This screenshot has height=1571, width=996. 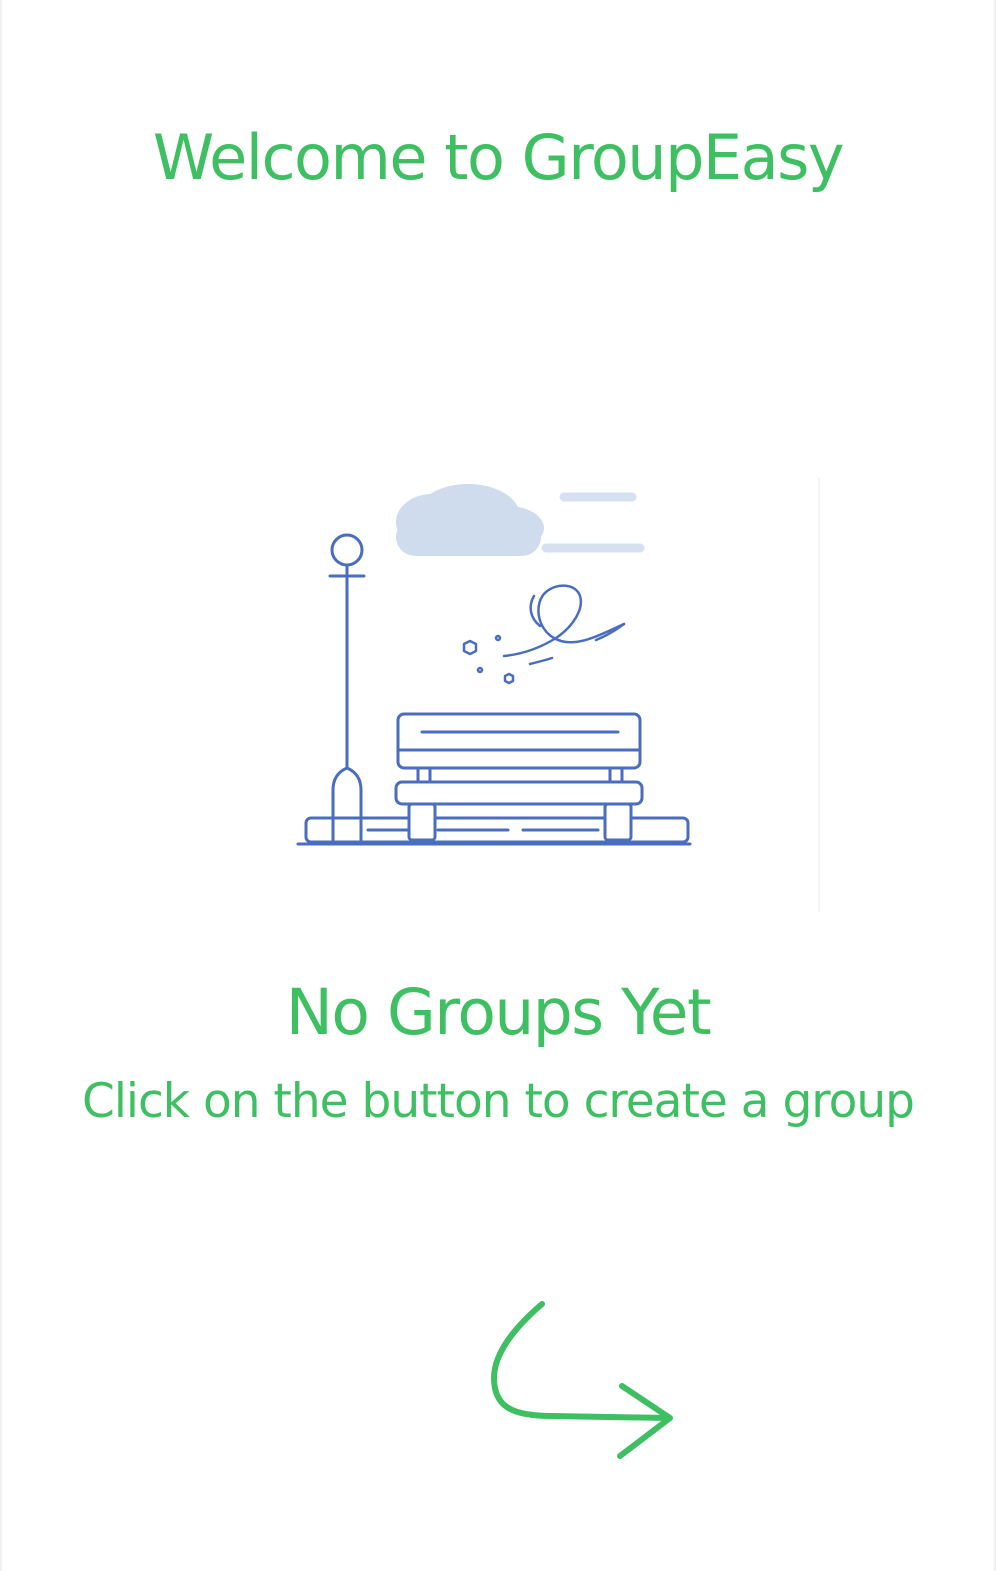 I want to click on curved-arrow-icon, so click(x=582, y=1380).